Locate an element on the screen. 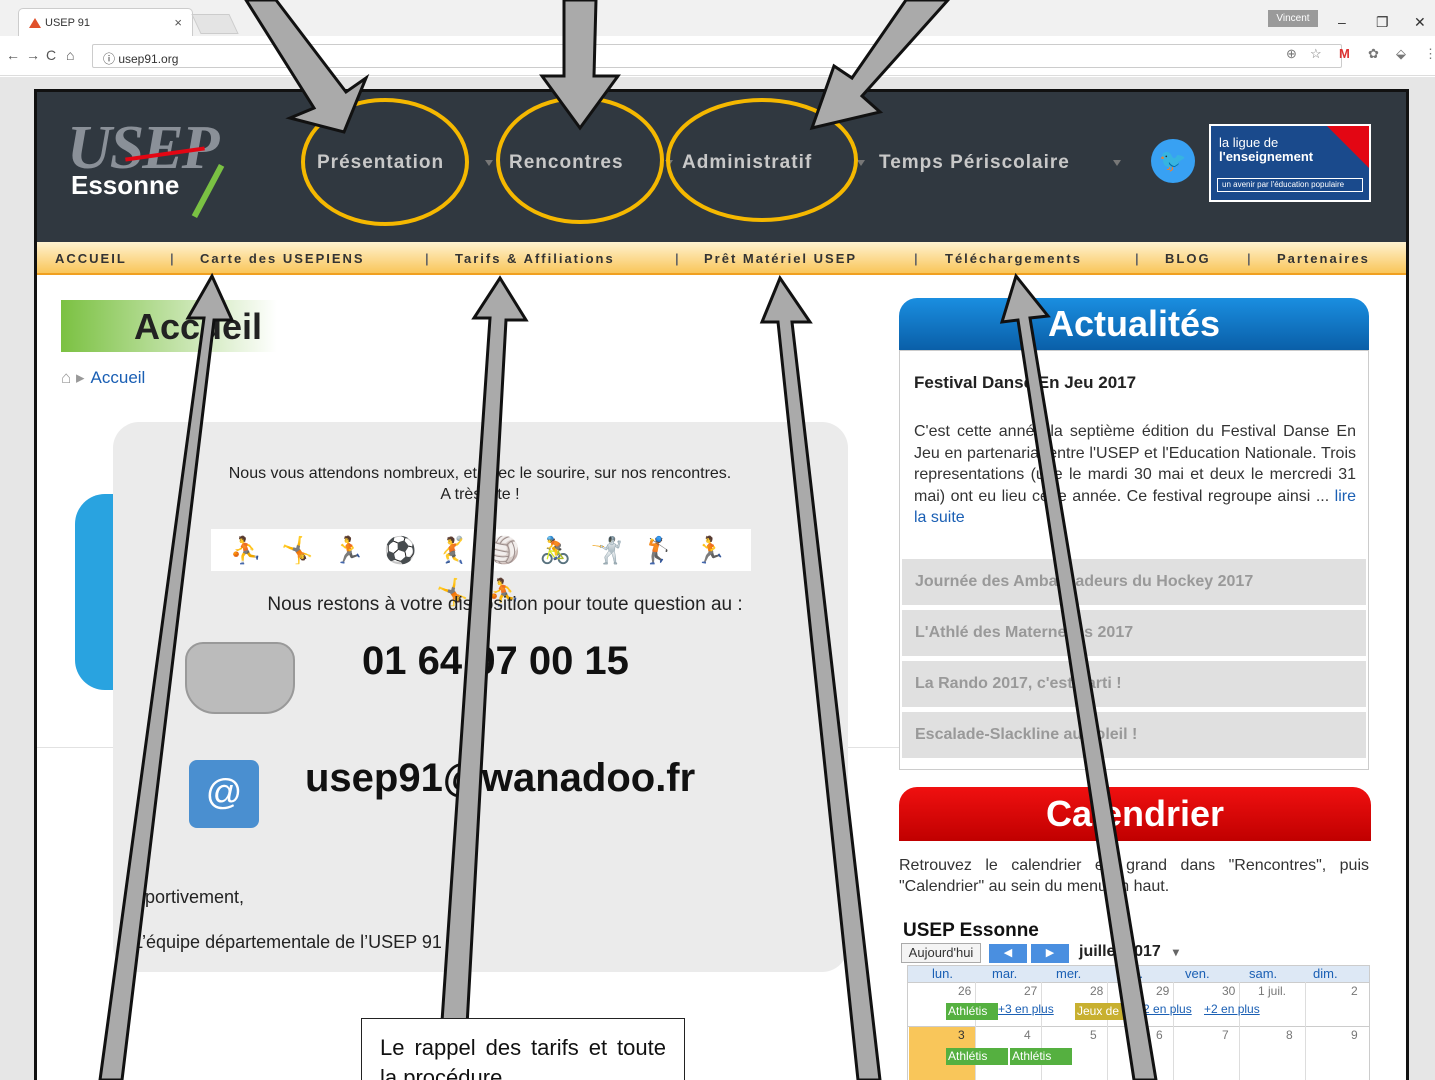 Image resolution: width=1435 pixels, height=1080 pixels. gmail-icon: M is located at coordinates (1344, 53).